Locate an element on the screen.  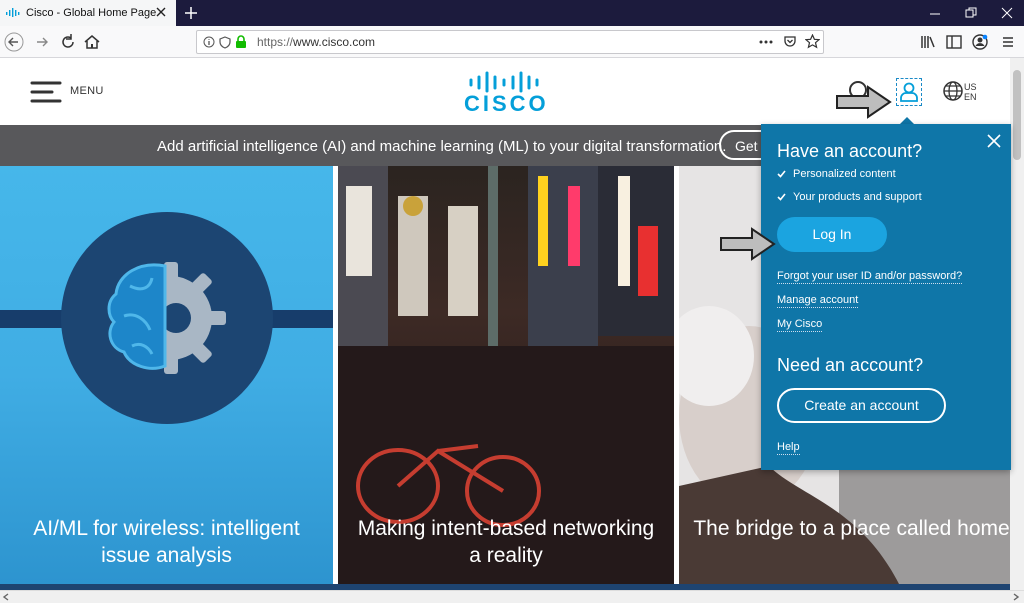
scroll-right-icon is located at coordinates (1016, 597).